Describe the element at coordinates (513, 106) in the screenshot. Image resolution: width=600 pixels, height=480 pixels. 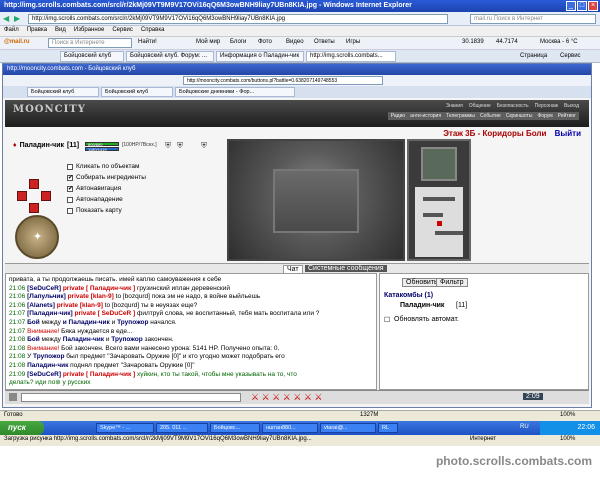
I see `nav-security: Безопасность` at that location.